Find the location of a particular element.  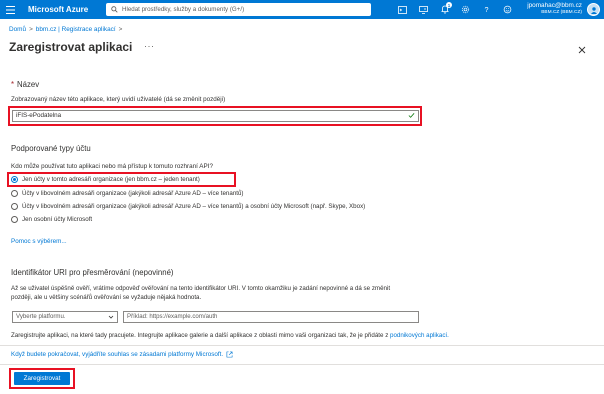

account-type-option-personal: Jen osobní účty Microsoft is located at coordinates (51, 219).